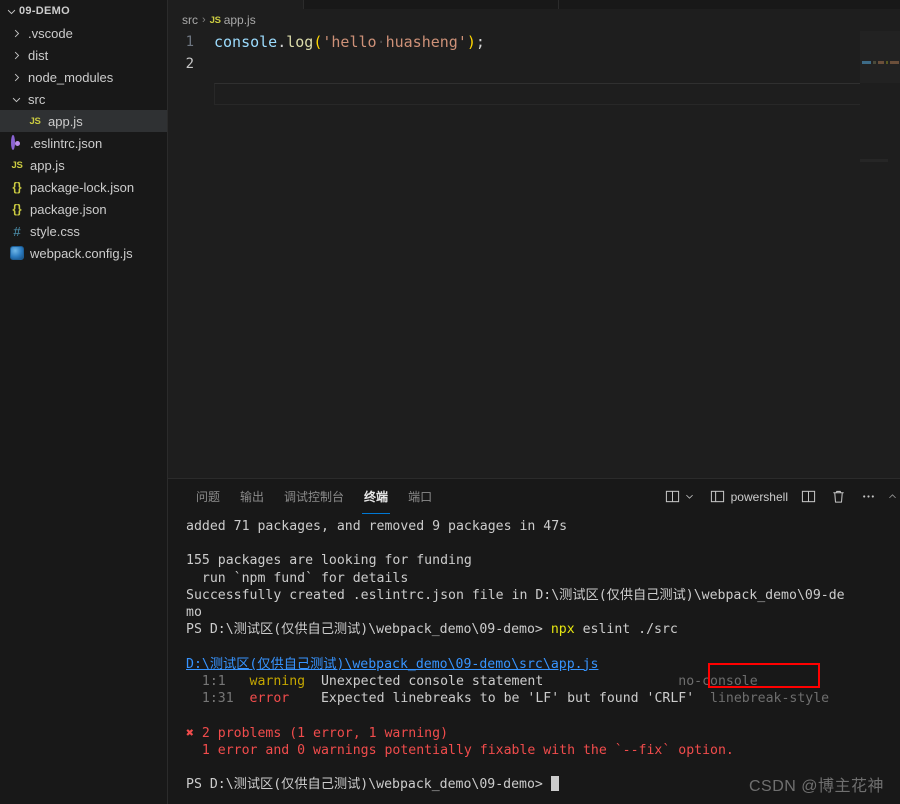 The width and height of the screenshot is (900, 804). I want to click on breadcrumb: src › JS app.js, so click(534, 20).